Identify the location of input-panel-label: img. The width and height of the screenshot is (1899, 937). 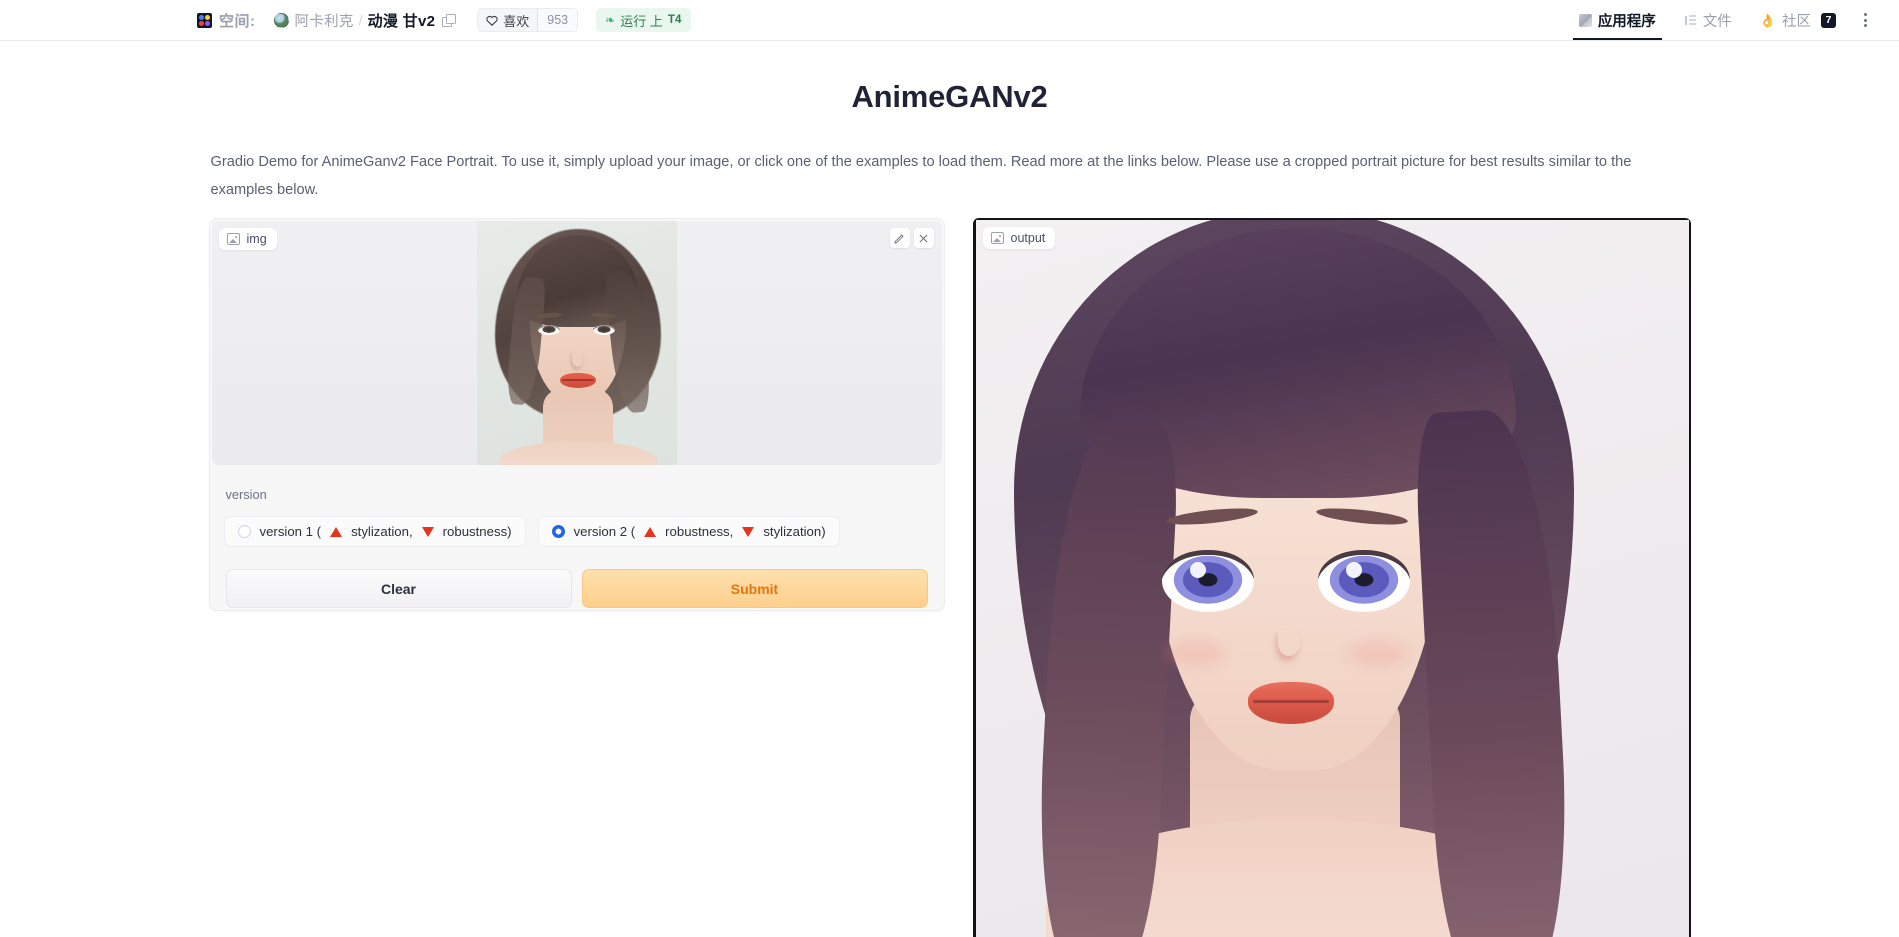
(256, 239).